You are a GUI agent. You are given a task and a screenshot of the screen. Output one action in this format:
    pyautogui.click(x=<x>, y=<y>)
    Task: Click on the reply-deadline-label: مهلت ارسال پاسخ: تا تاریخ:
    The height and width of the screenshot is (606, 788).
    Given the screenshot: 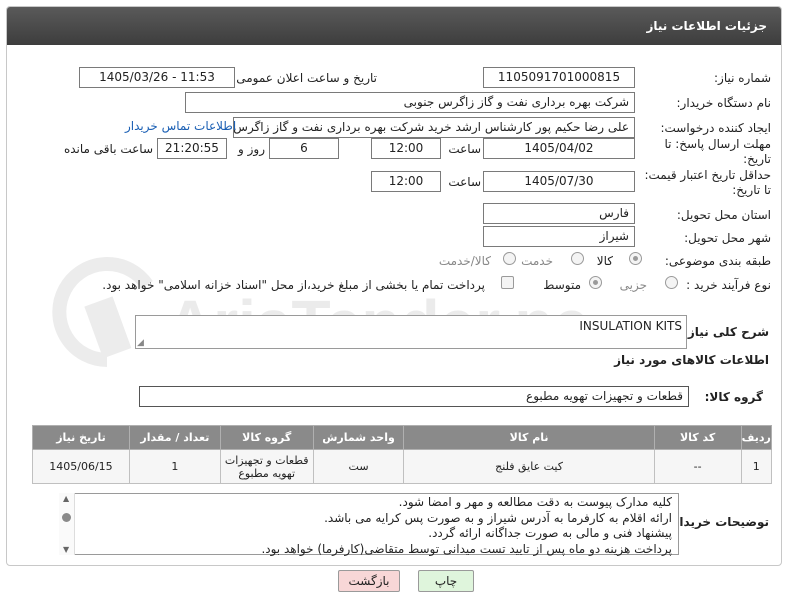 What is the action you would take?
    pyautogui.click(x=717, y=152)
    